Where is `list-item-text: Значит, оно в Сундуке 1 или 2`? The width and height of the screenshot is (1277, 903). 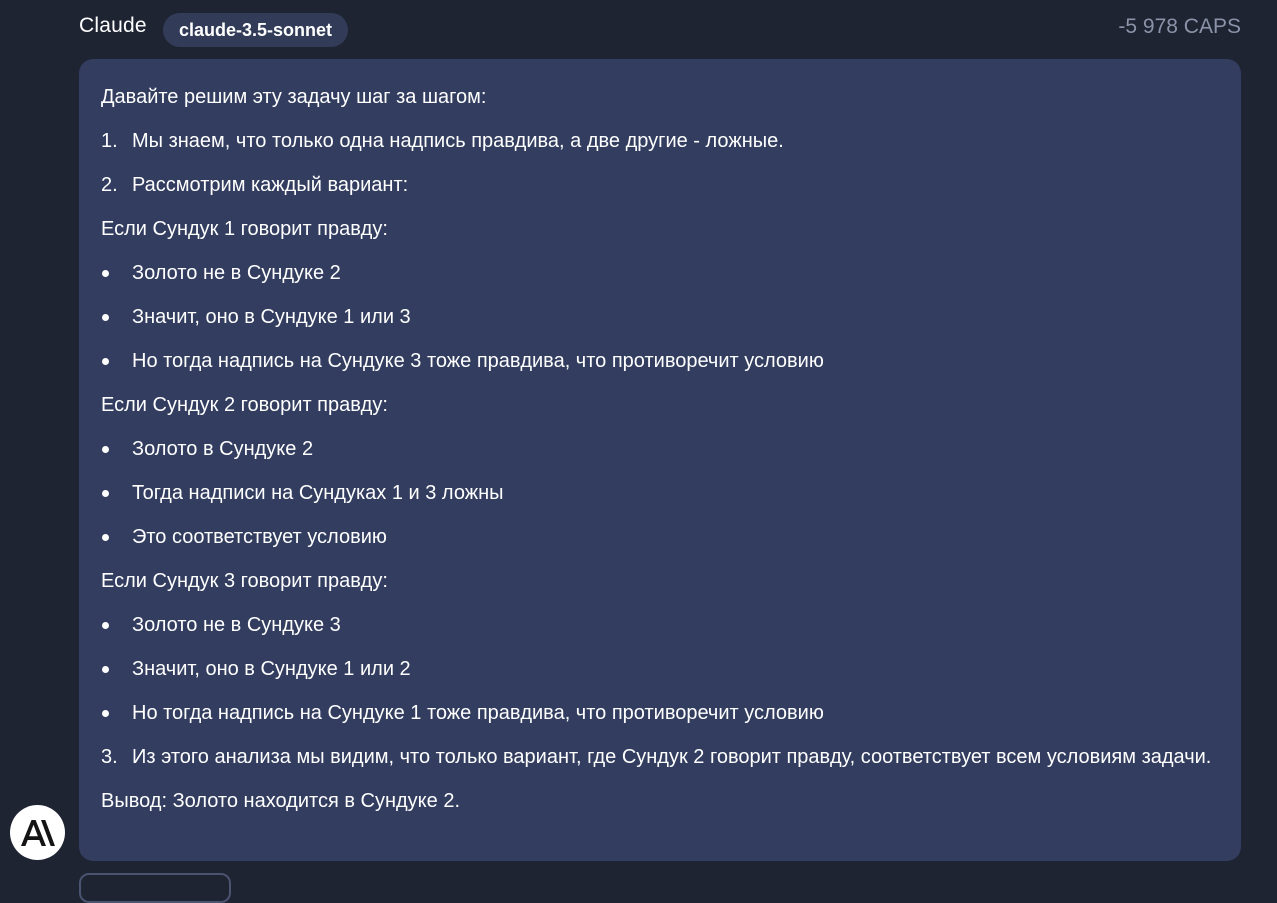 list-item-text: Значит, оно в Сундуке 1 или 2 is located at coordinates (271, 669).